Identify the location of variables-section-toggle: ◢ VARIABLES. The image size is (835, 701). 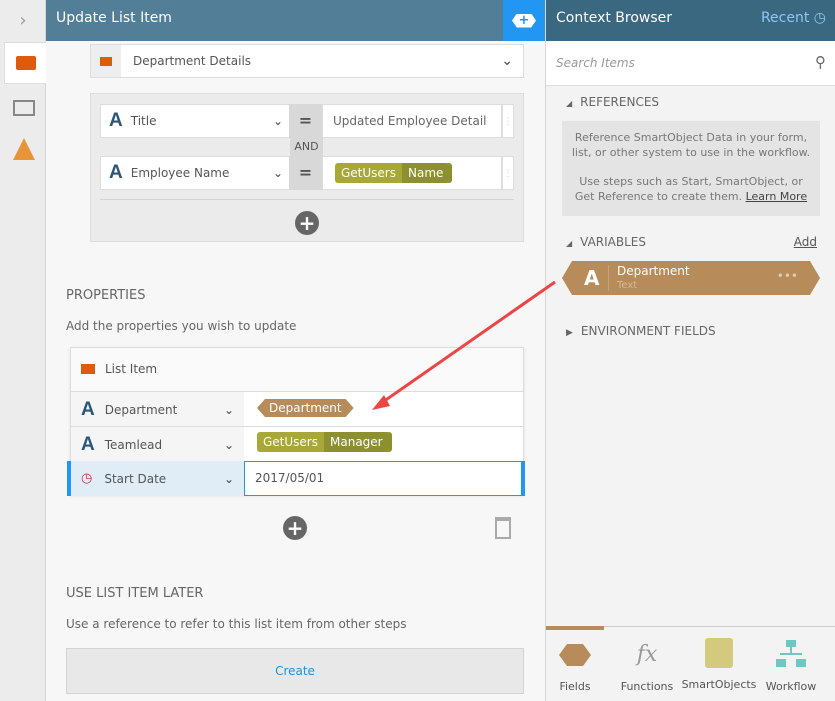
(606, 242).